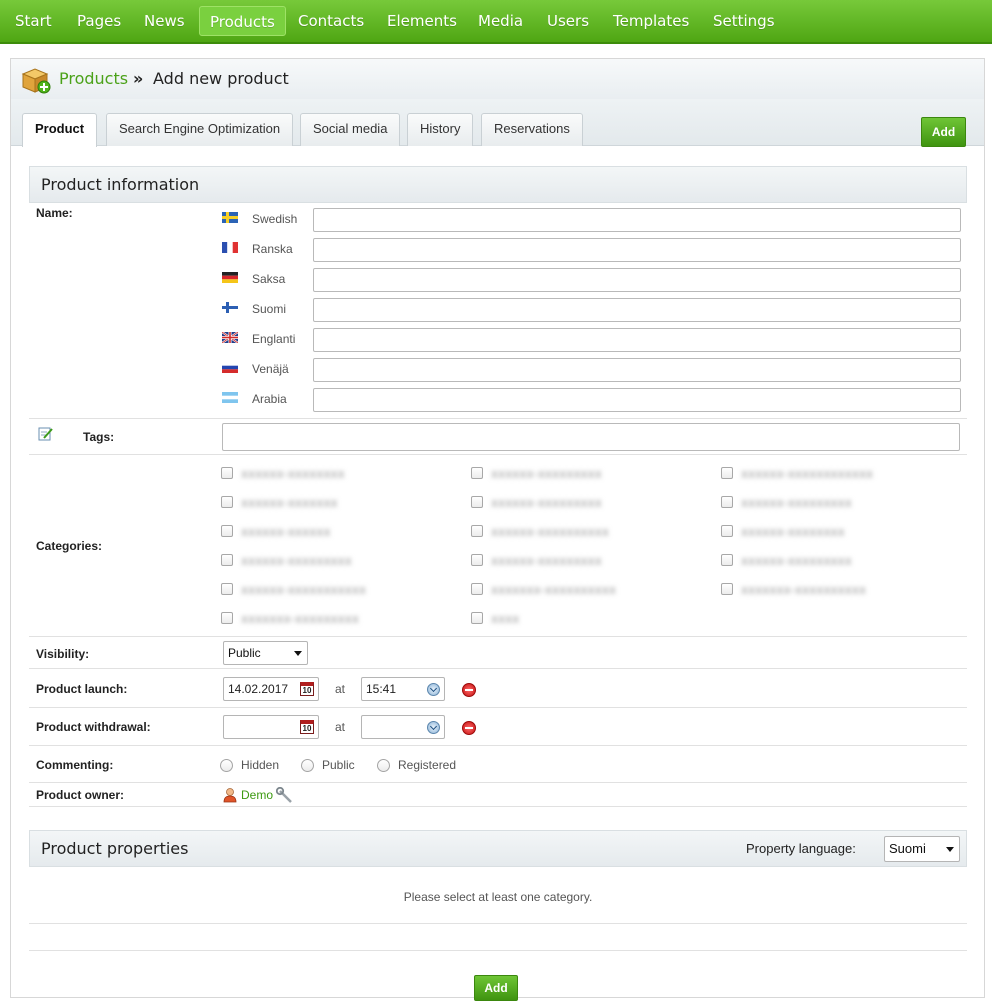 This screenshot has height=1001, width=992. What do you see at coordinates (99, 21) in the screenshot?
I see `nav-item-pages: Pages` at bounding box center [99, 21].